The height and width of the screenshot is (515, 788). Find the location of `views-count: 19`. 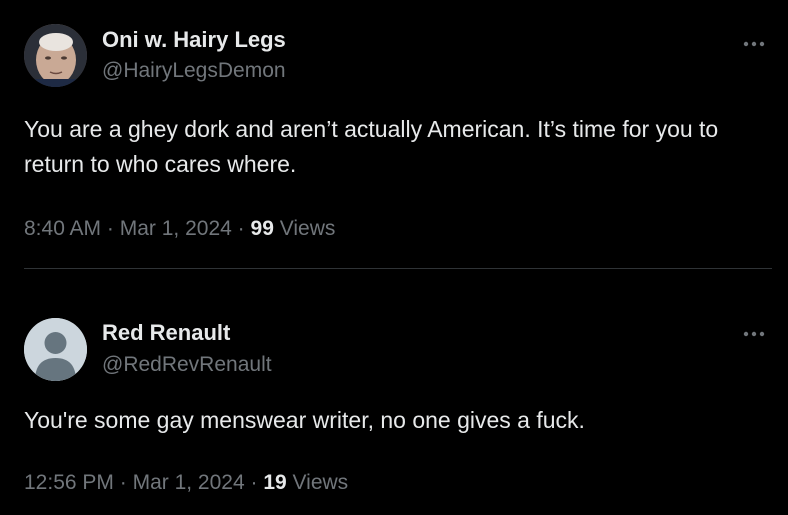

views-count: 19 is located at coordinates (275, 482).